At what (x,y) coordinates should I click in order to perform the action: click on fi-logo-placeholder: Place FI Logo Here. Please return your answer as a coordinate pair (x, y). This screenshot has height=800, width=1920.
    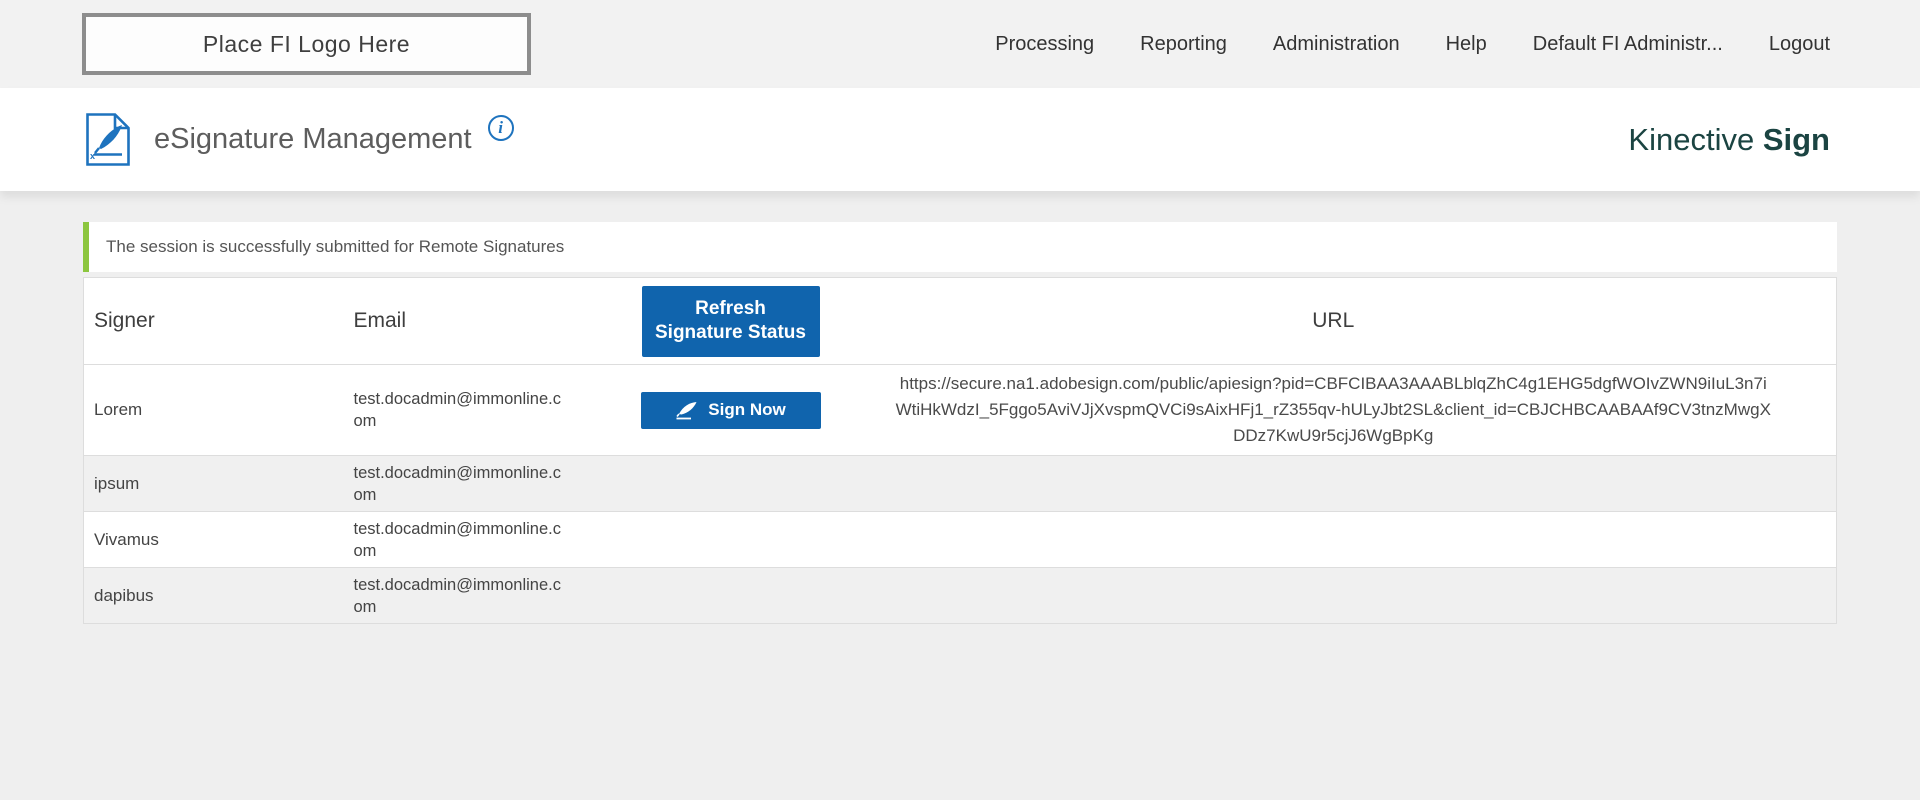
    Looking at the image, I should click on (306, 44).